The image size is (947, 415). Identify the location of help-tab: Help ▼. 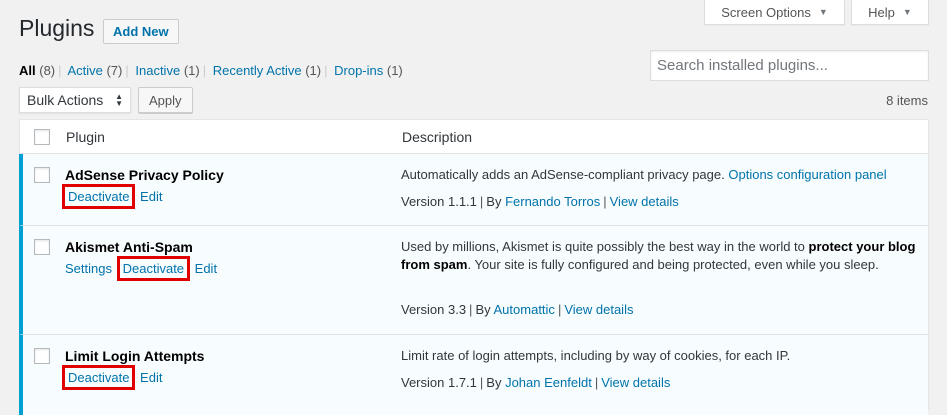
(890, 12).